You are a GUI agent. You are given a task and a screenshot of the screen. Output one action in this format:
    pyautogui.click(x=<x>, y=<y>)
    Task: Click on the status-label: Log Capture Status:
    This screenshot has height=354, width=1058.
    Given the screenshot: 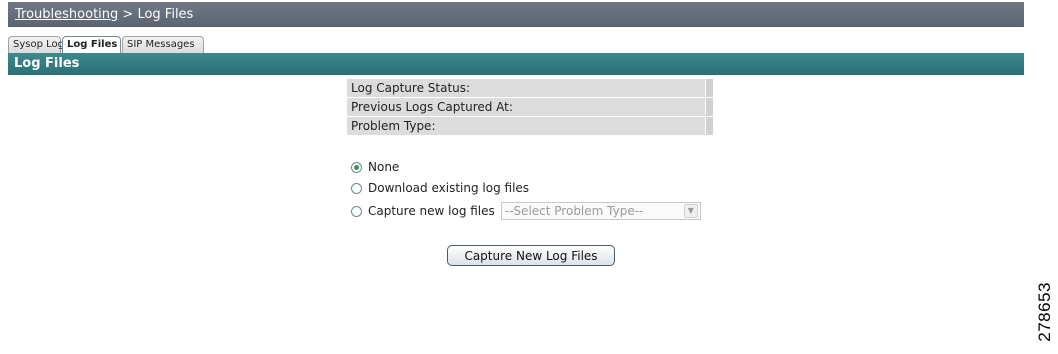 What is the action you would take?
    pyautogui.click(x=526, y=88)
    